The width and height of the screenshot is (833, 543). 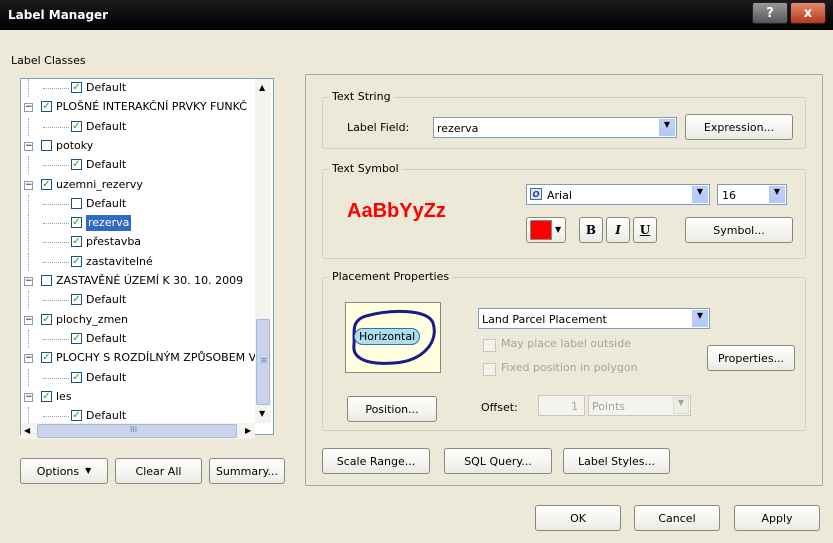 I want to click on tree-subclass-row: ✓ zastavitelné, so click(x=139, y=261).